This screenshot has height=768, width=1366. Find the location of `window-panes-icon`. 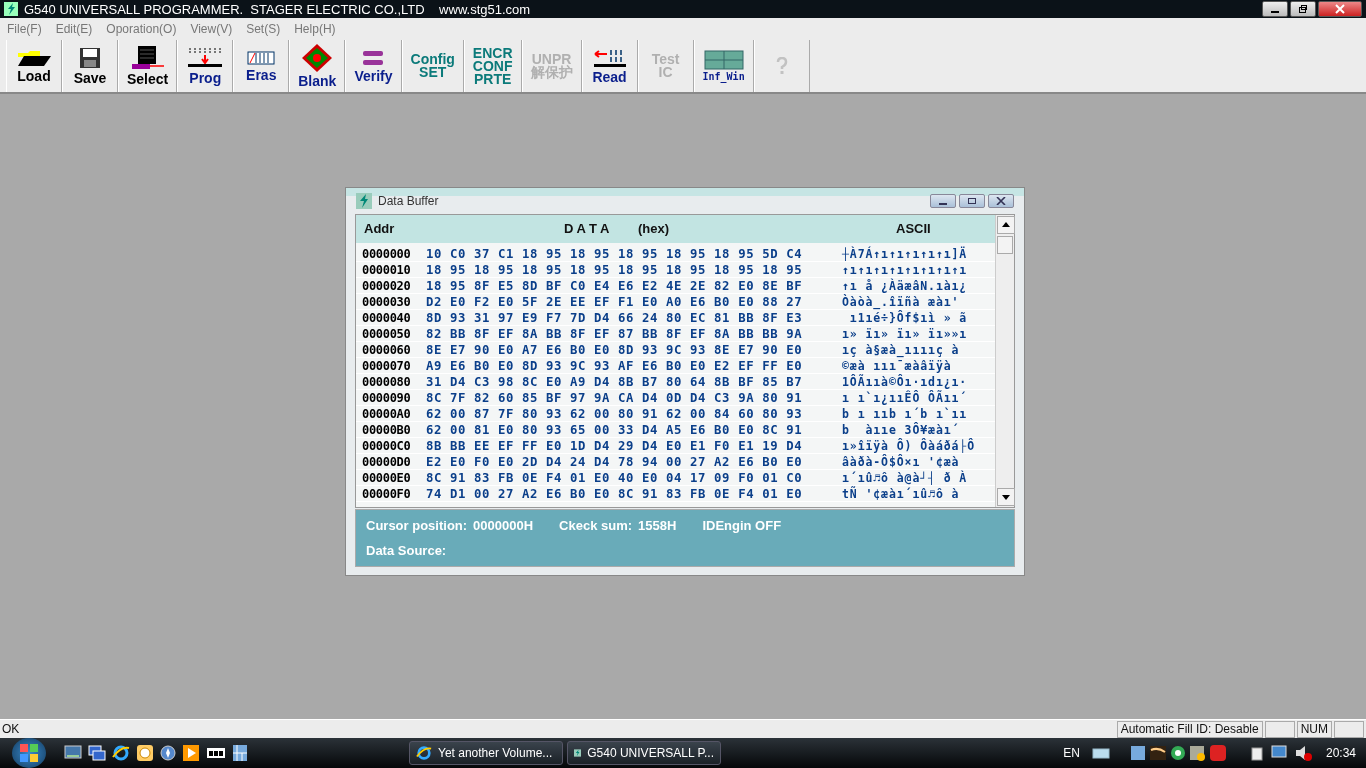

window-panes-icon is located at coordinates (723, 60).